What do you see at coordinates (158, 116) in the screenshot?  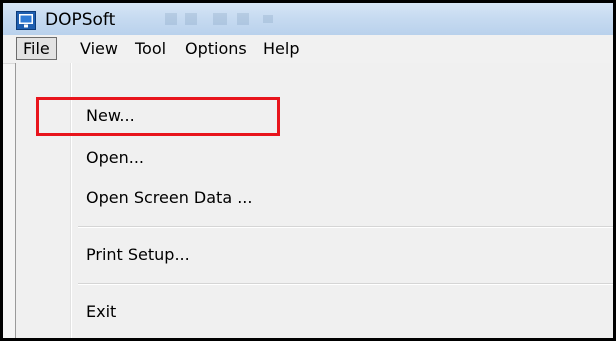 I see `highlight-annotation-box` at bounding box center [158, 116].